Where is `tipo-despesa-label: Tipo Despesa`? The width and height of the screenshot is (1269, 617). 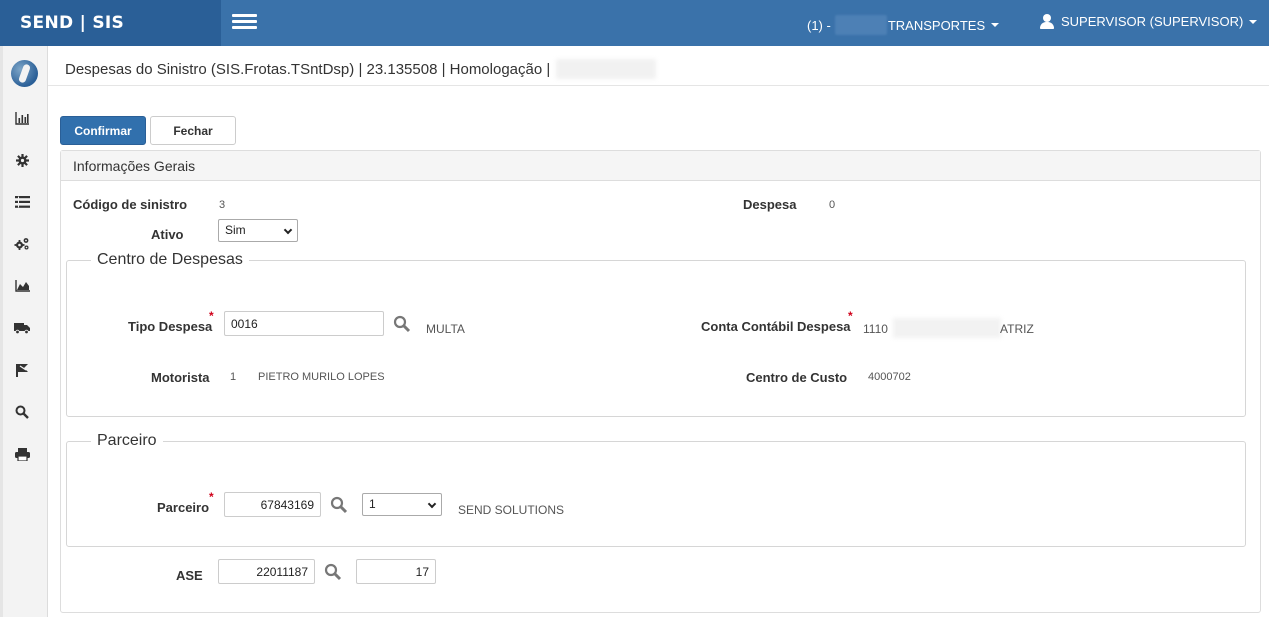 tipo-despesa-label: Tipo Despesa is located at coordinates (170, 326).